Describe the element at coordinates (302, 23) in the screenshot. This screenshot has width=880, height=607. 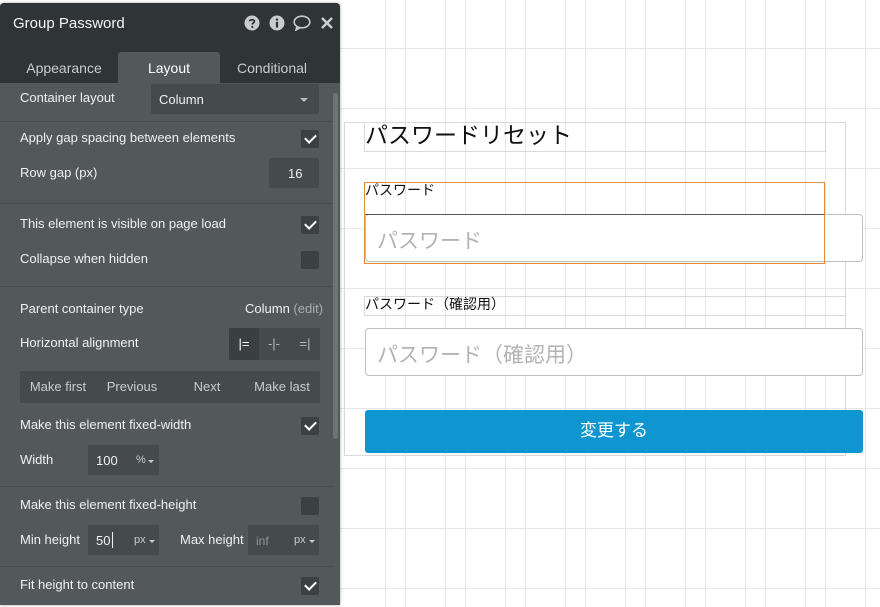
I see `comment-icon` at that location.